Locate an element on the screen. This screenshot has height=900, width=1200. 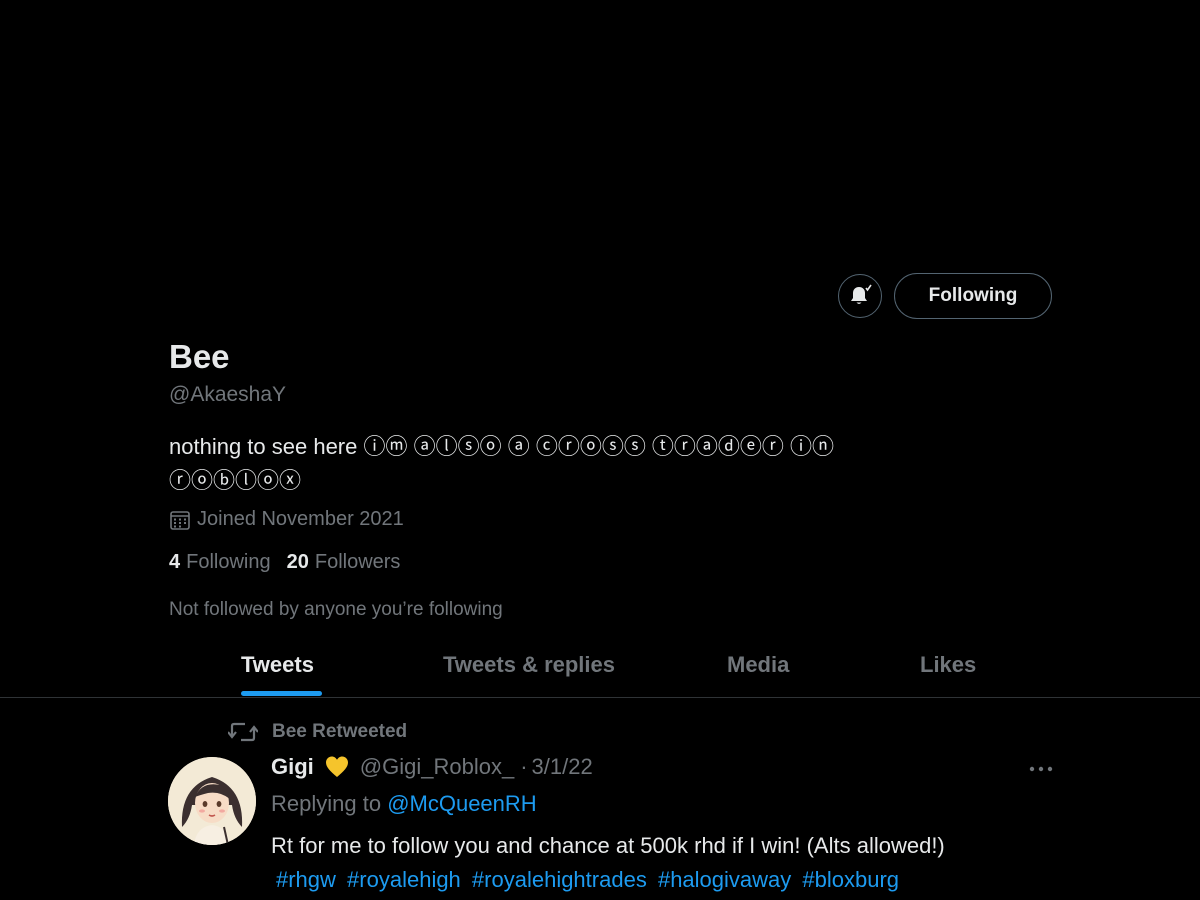
retweet-context: Bee Retweeted is located at coordinates (317, 732).